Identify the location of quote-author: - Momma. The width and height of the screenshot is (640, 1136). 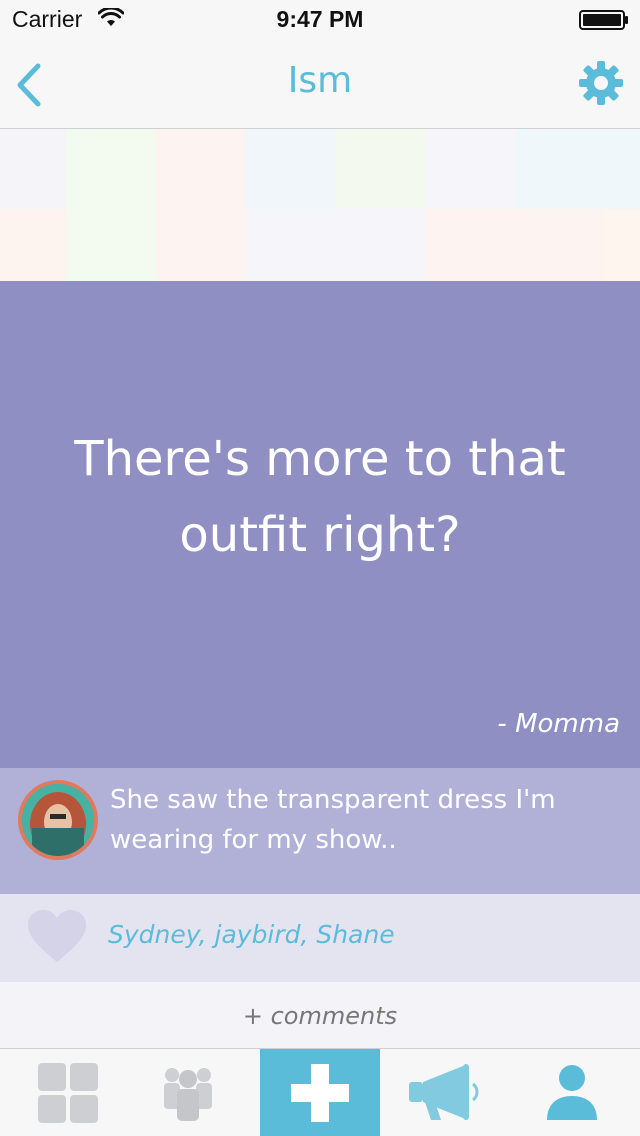
(558, 724).